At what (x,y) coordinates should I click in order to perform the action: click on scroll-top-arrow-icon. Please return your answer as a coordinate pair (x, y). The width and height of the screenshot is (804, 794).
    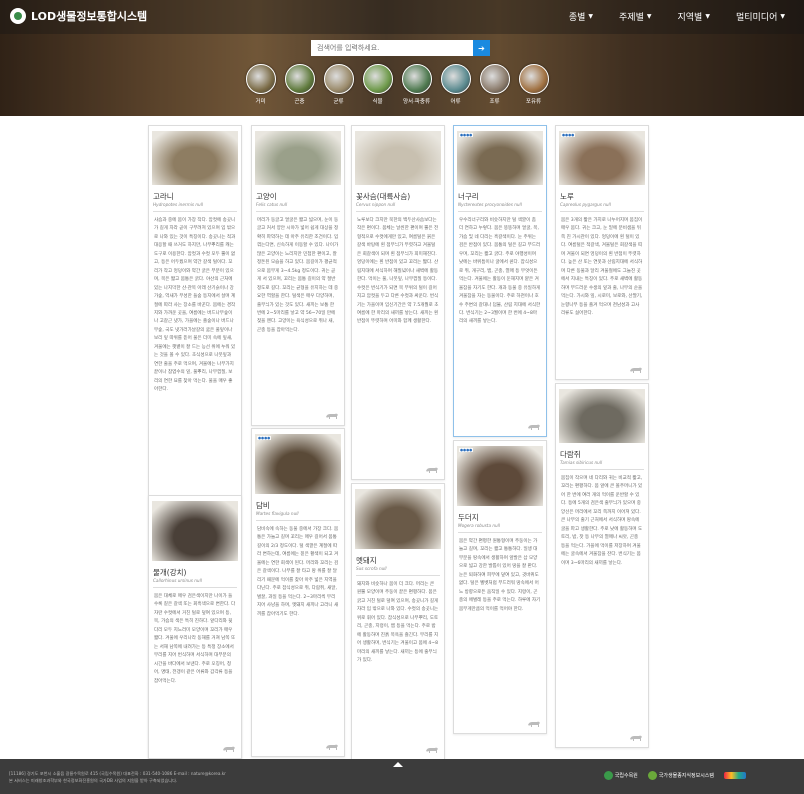
    Looking at the image, I should click on (398, 764).